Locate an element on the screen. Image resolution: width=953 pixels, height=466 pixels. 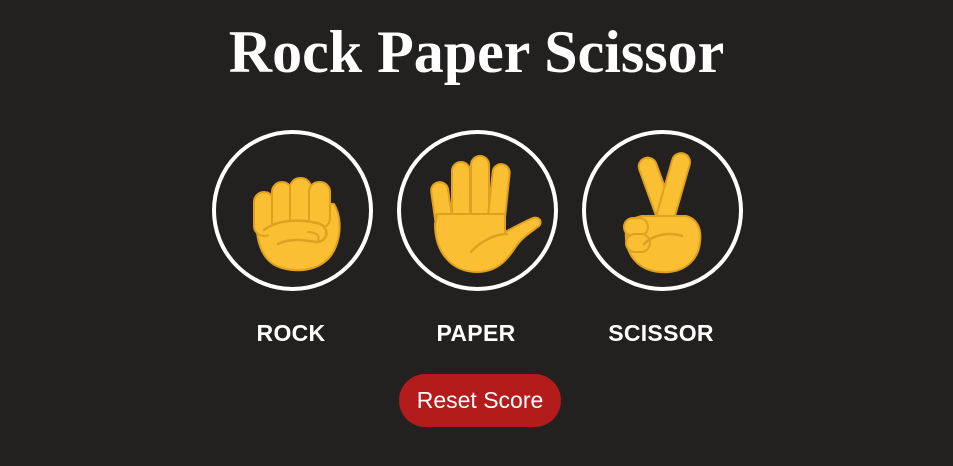
rock-circle is located at coordinates (292, 210).